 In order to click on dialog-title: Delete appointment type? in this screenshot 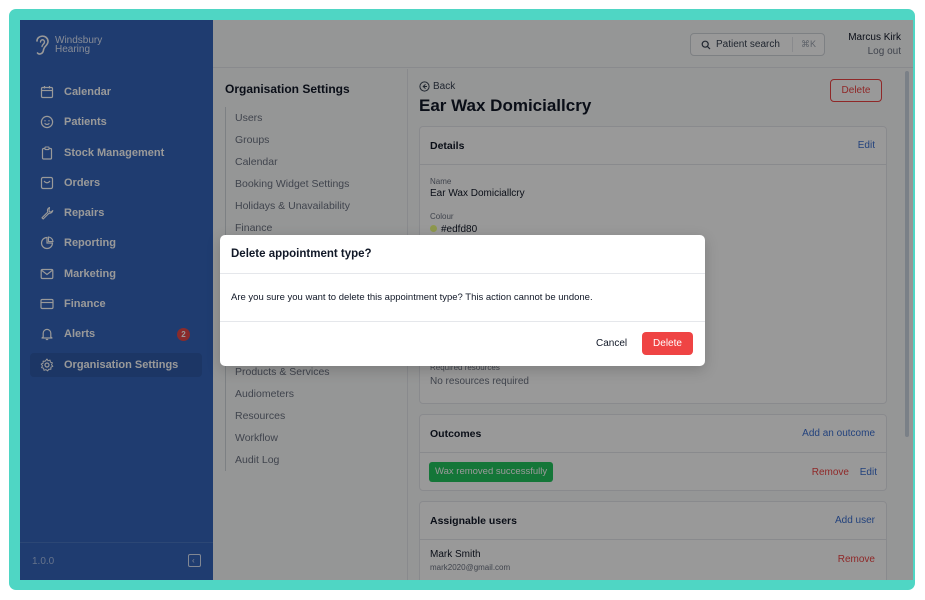, I will do `click(301, 254)`.